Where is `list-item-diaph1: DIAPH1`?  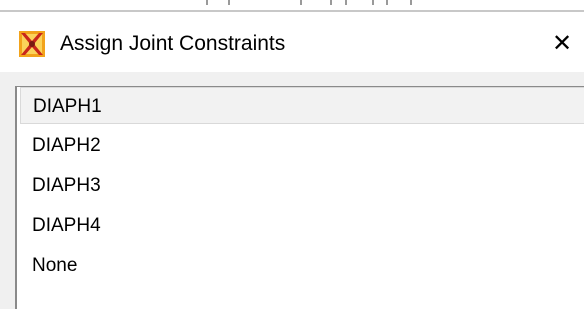 list-item-diaph1: DIAPH1 is located at coordinates (302, 105).